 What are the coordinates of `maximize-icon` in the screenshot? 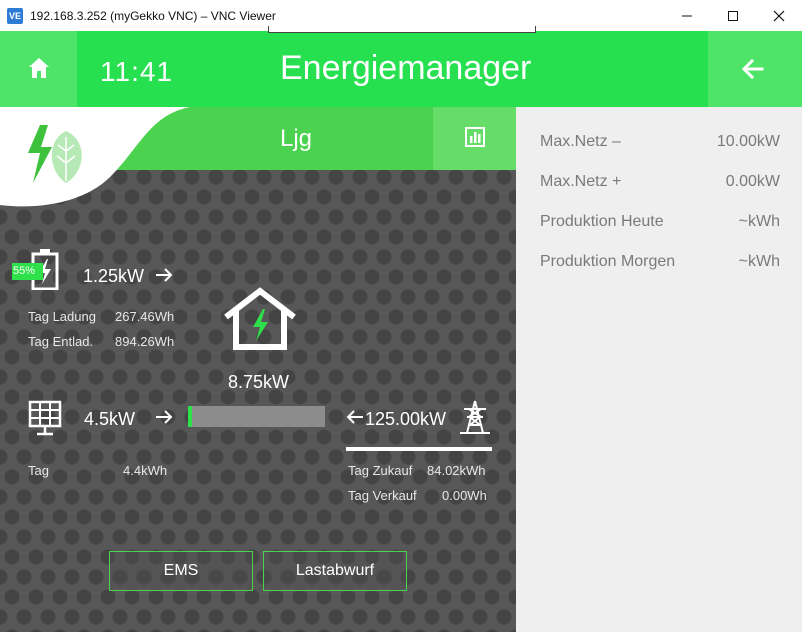 It's located at (733, 16).